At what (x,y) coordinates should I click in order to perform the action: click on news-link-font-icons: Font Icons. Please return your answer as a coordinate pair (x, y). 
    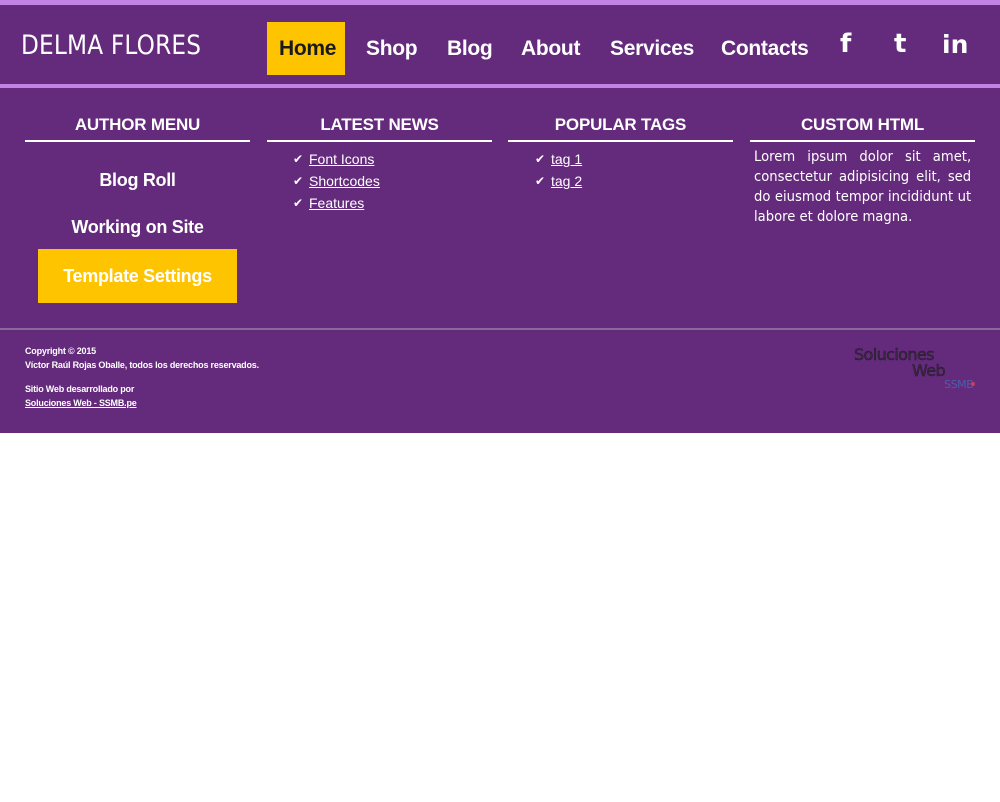
    Looking at the image, I should click on (341, 159).